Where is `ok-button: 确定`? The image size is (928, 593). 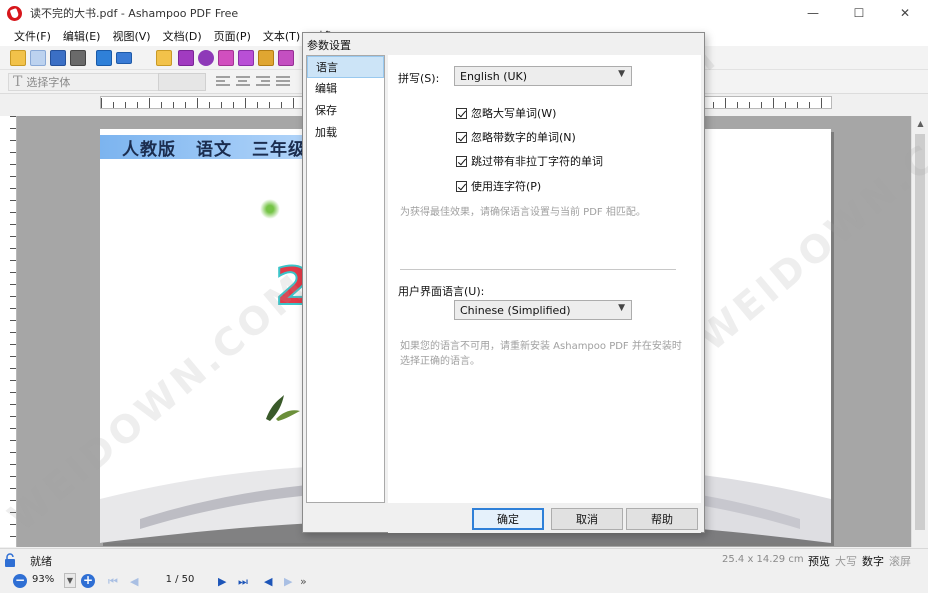 ok-button: 确定 is located at coordinates (508, 519).